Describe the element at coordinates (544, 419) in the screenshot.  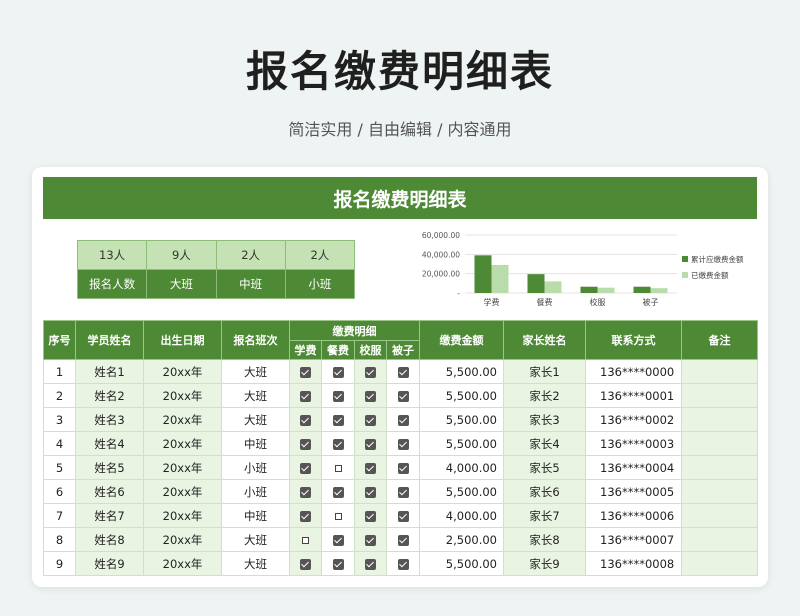
I see `cell-parent: 家长3` at that location.